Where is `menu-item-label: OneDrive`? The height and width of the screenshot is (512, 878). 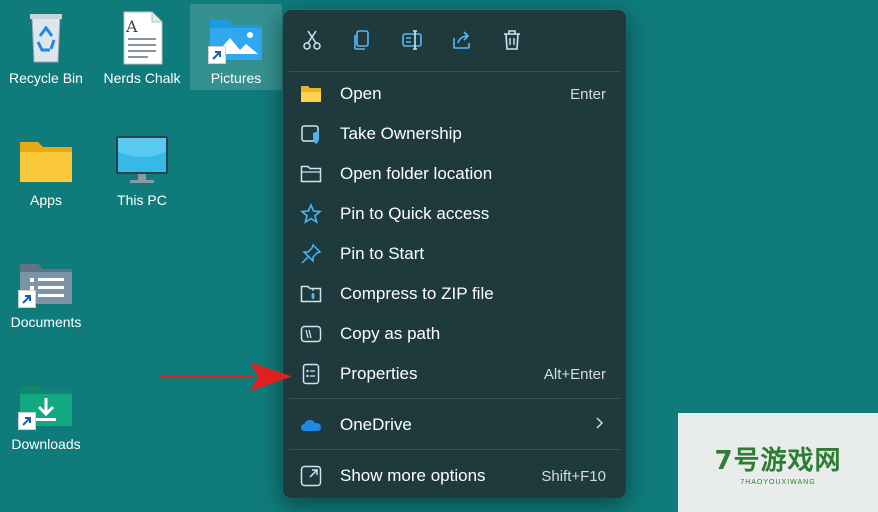
menu-item-label: OneDrive is located at coordinates (376, 424).